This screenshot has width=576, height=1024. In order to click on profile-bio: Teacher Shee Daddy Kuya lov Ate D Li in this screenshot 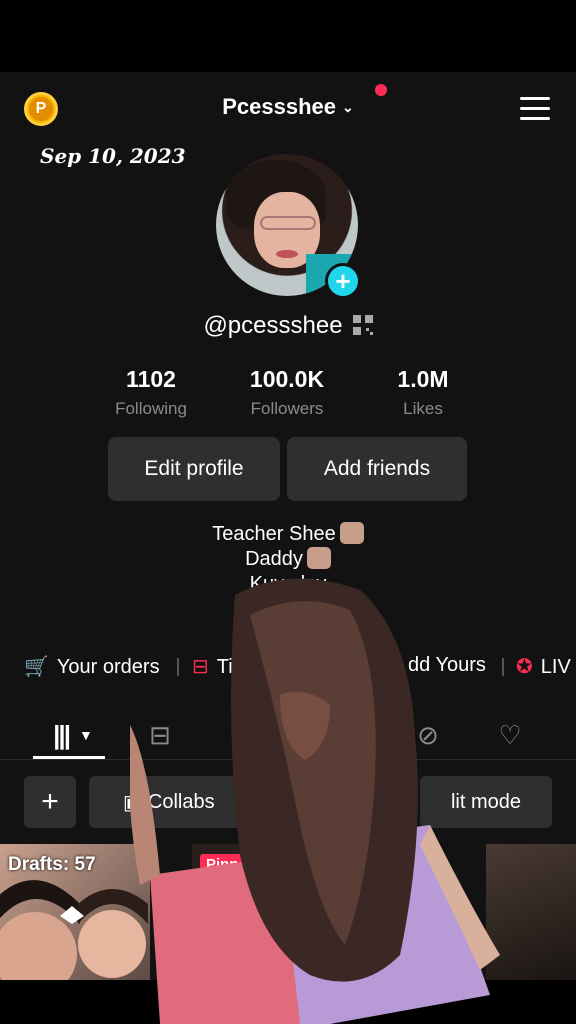, I will do `click(288, 584)`.